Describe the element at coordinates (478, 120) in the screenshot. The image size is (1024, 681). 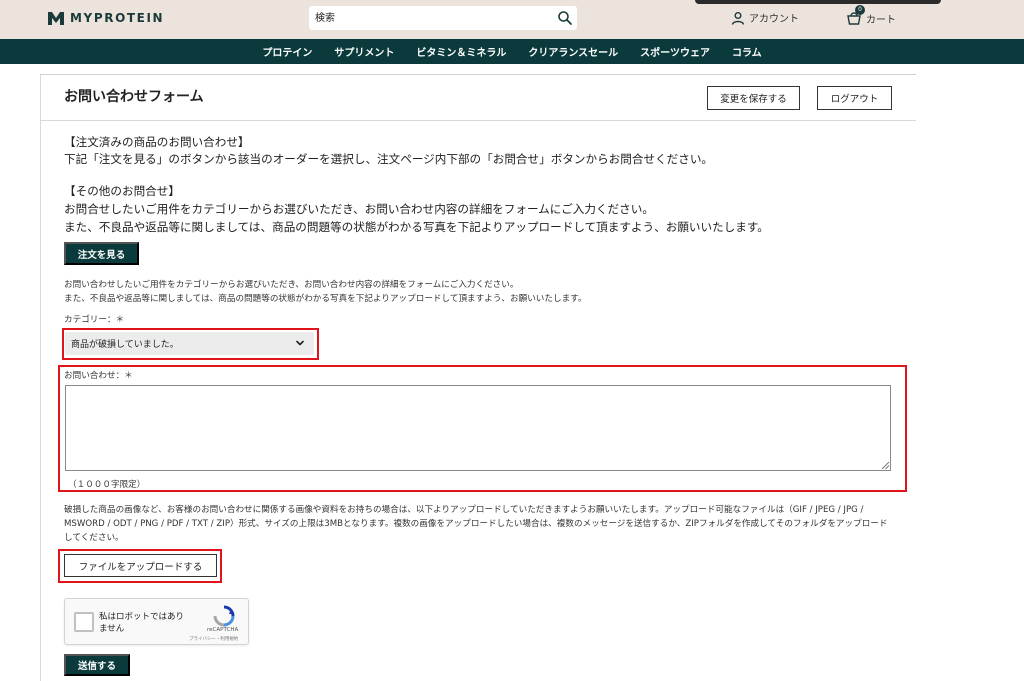
I see `title-divider` at that location.